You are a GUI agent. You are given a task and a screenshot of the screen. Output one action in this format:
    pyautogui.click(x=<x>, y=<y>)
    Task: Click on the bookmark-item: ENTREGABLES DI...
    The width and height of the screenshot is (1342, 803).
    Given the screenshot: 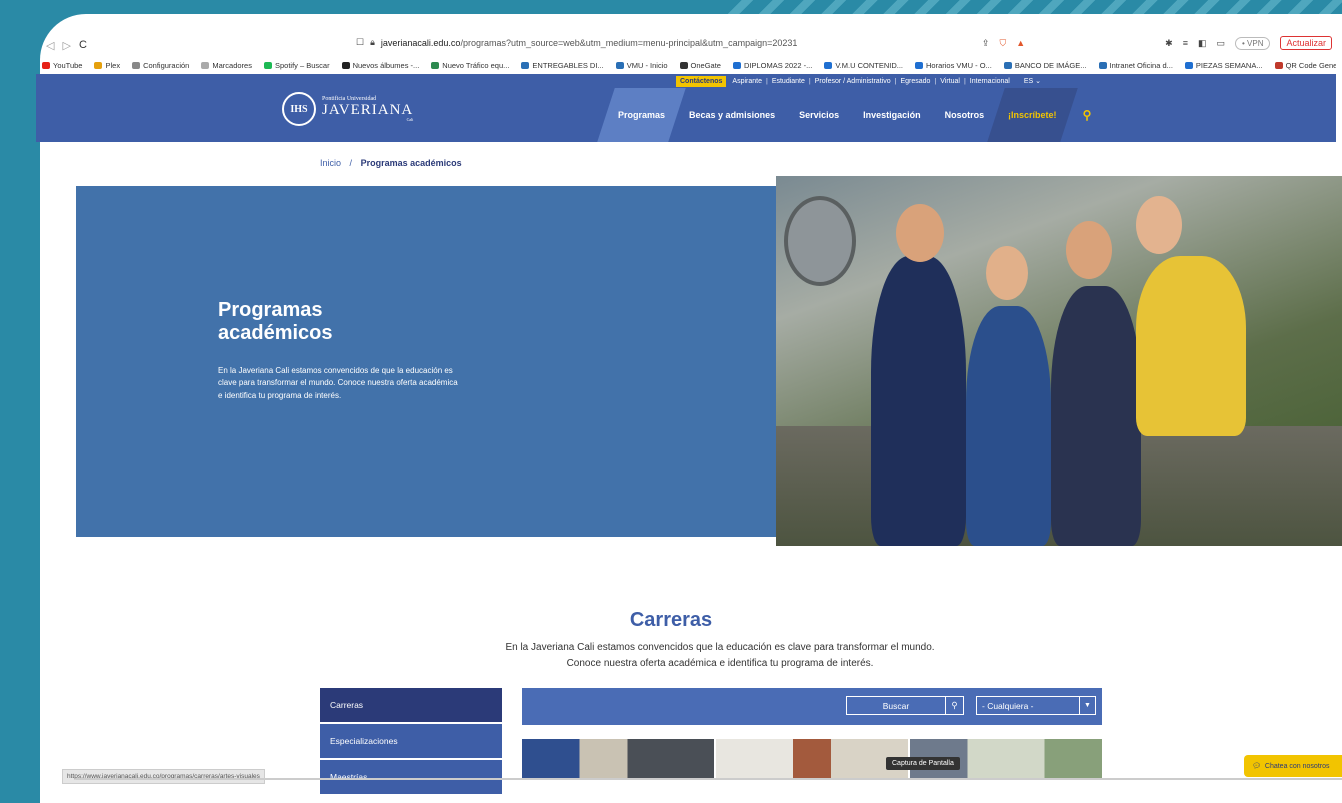 What is the action you would take?
    pyautogui.click(x=562, y=65)
    